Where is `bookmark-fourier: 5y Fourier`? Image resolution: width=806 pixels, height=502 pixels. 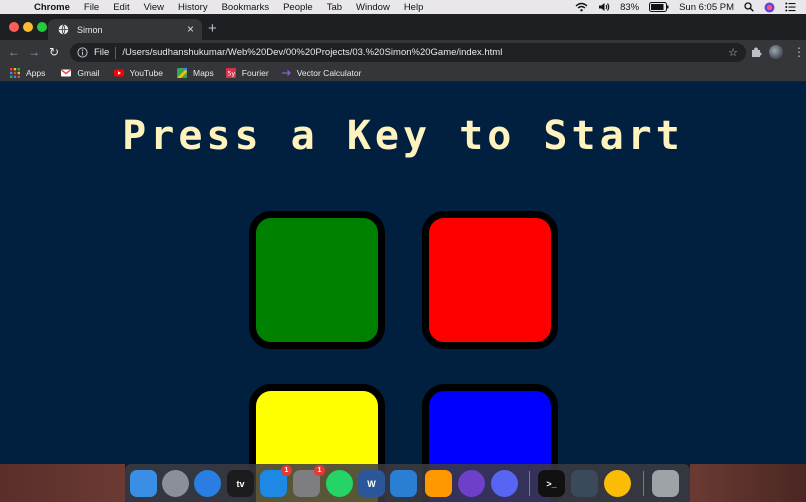
bookmark-fourier: 5y Fourier is located at coordinates (247, 72).